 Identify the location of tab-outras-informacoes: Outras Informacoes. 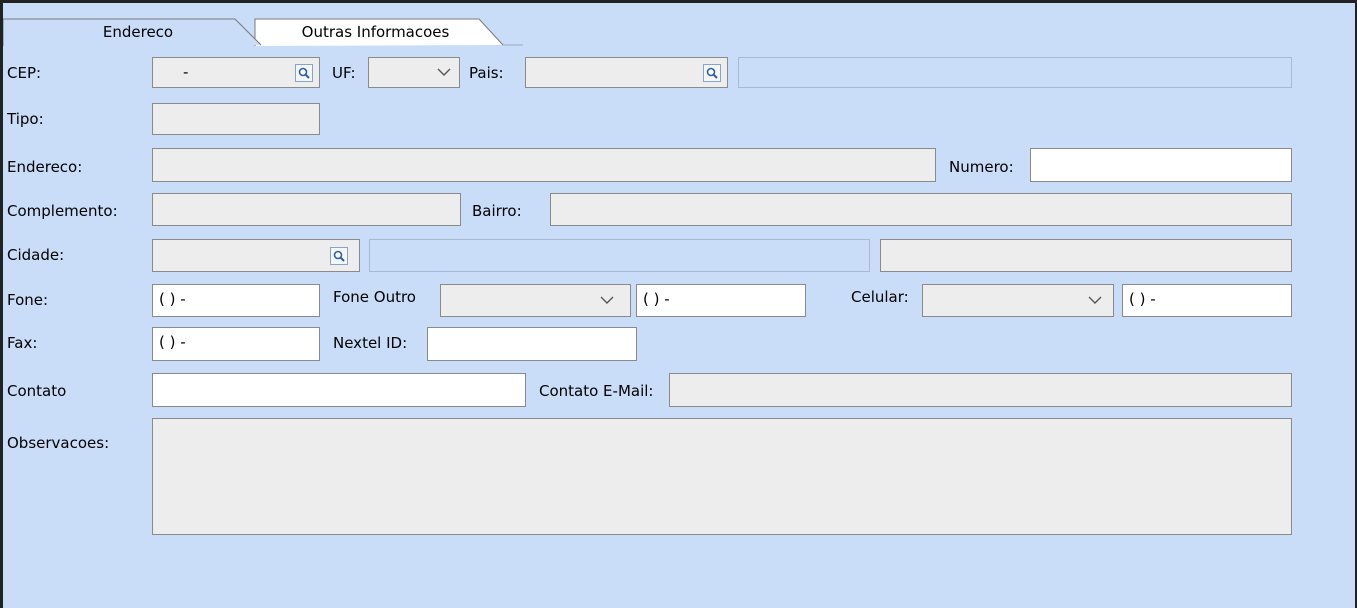
(375, 32).